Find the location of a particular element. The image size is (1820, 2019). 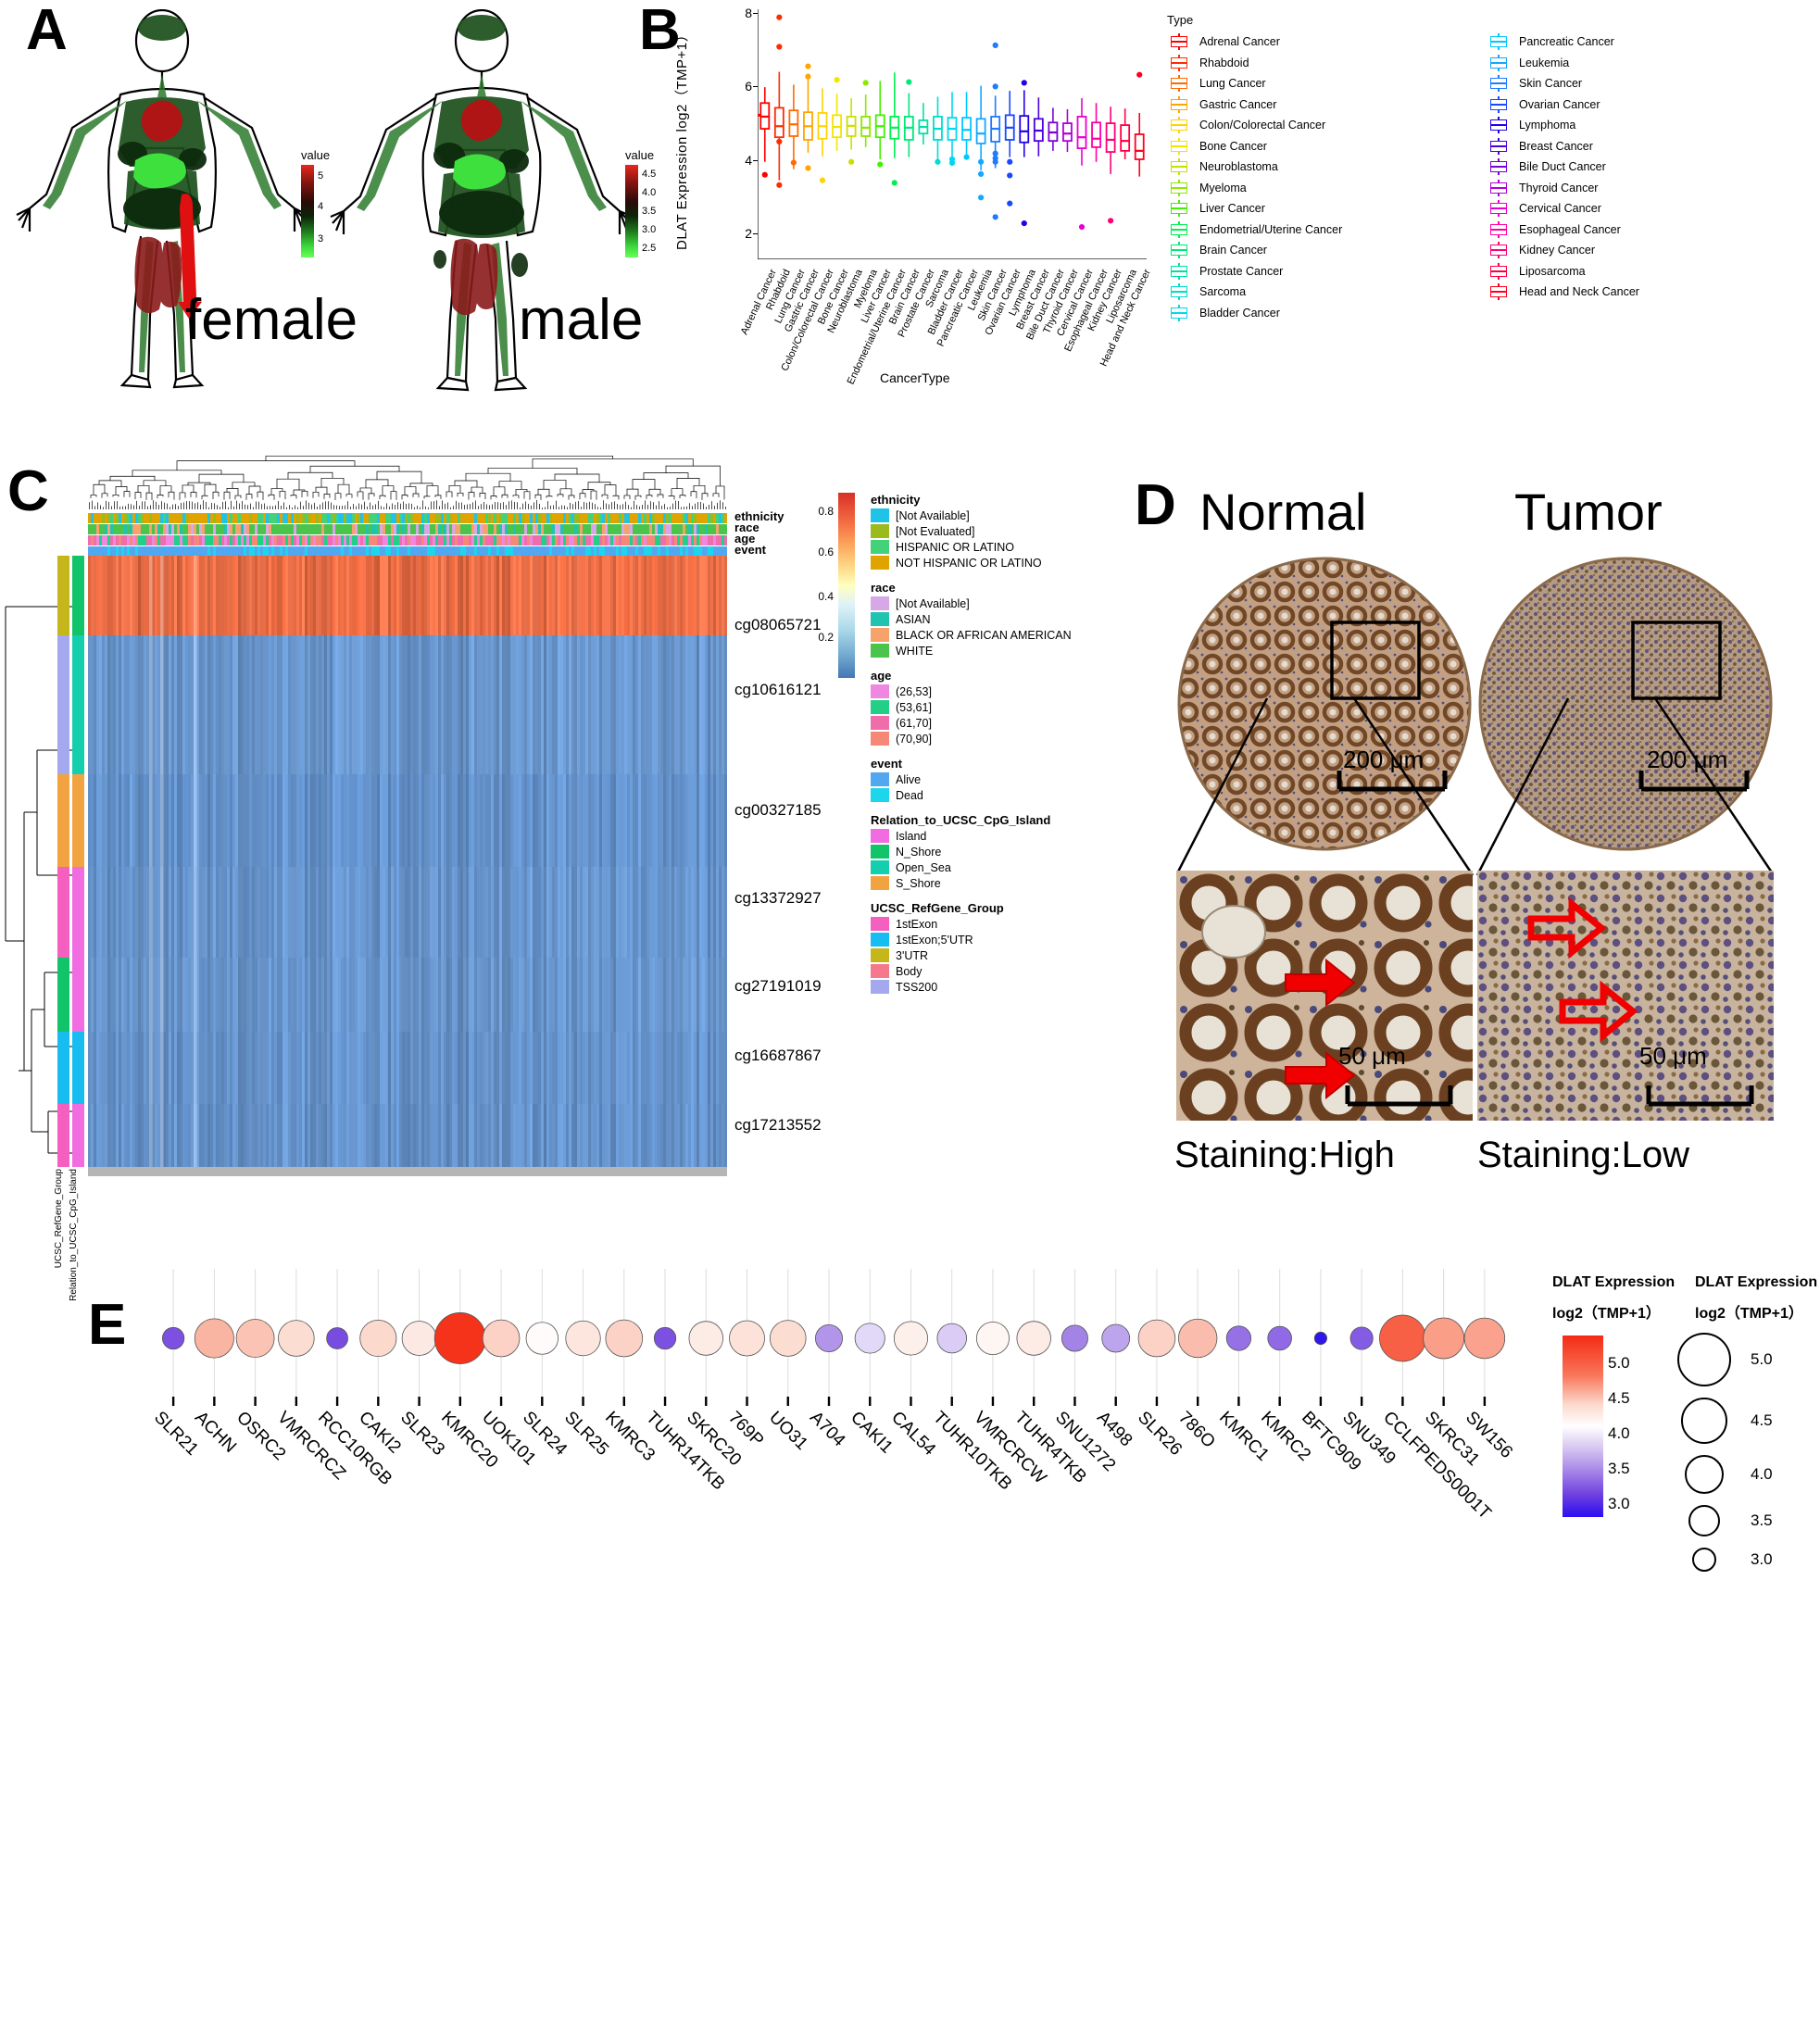

legend-item: 3'UTR is located at coordinates (1000, 955).